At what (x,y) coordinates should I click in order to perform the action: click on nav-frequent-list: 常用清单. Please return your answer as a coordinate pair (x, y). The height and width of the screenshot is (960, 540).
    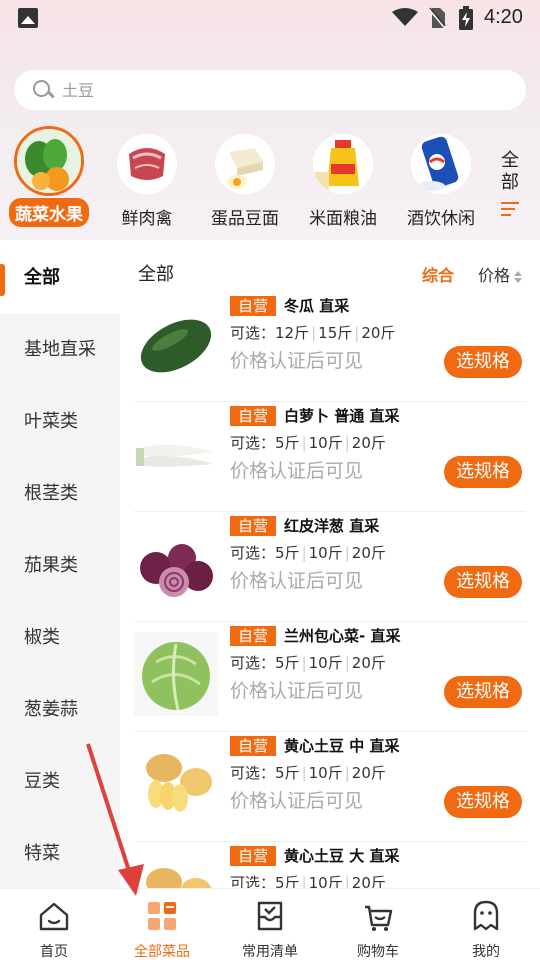
    Looking at the image, I should click on (270, 924).